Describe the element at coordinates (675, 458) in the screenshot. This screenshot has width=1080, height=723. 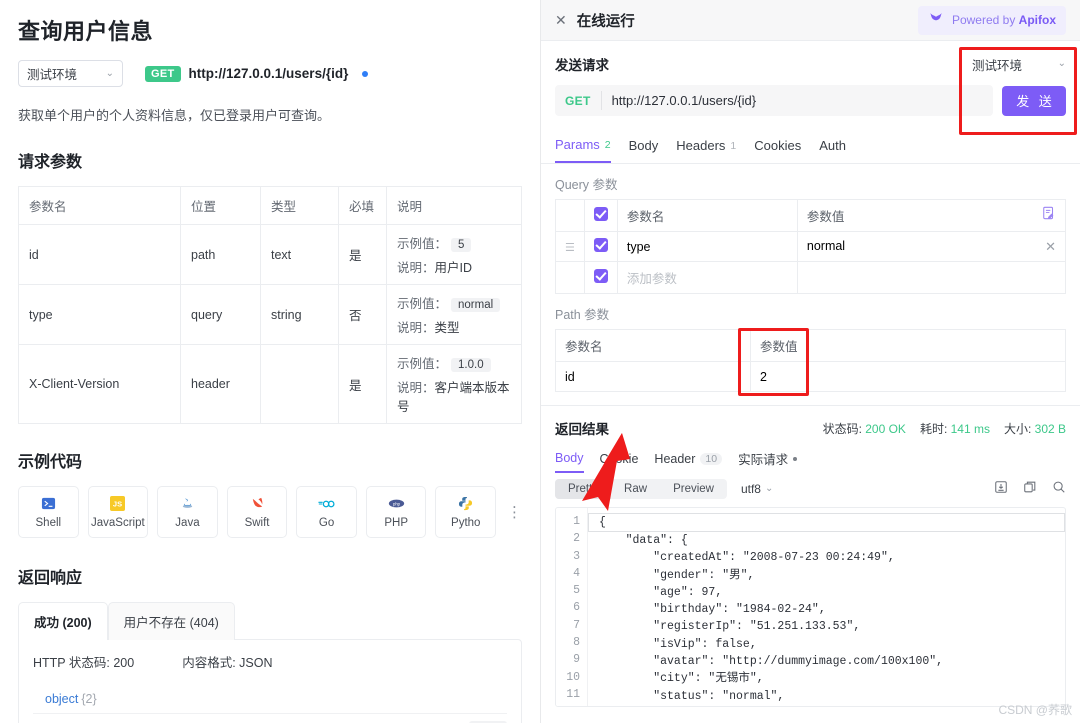
I see `result-tab-header-label: Header` at that location.